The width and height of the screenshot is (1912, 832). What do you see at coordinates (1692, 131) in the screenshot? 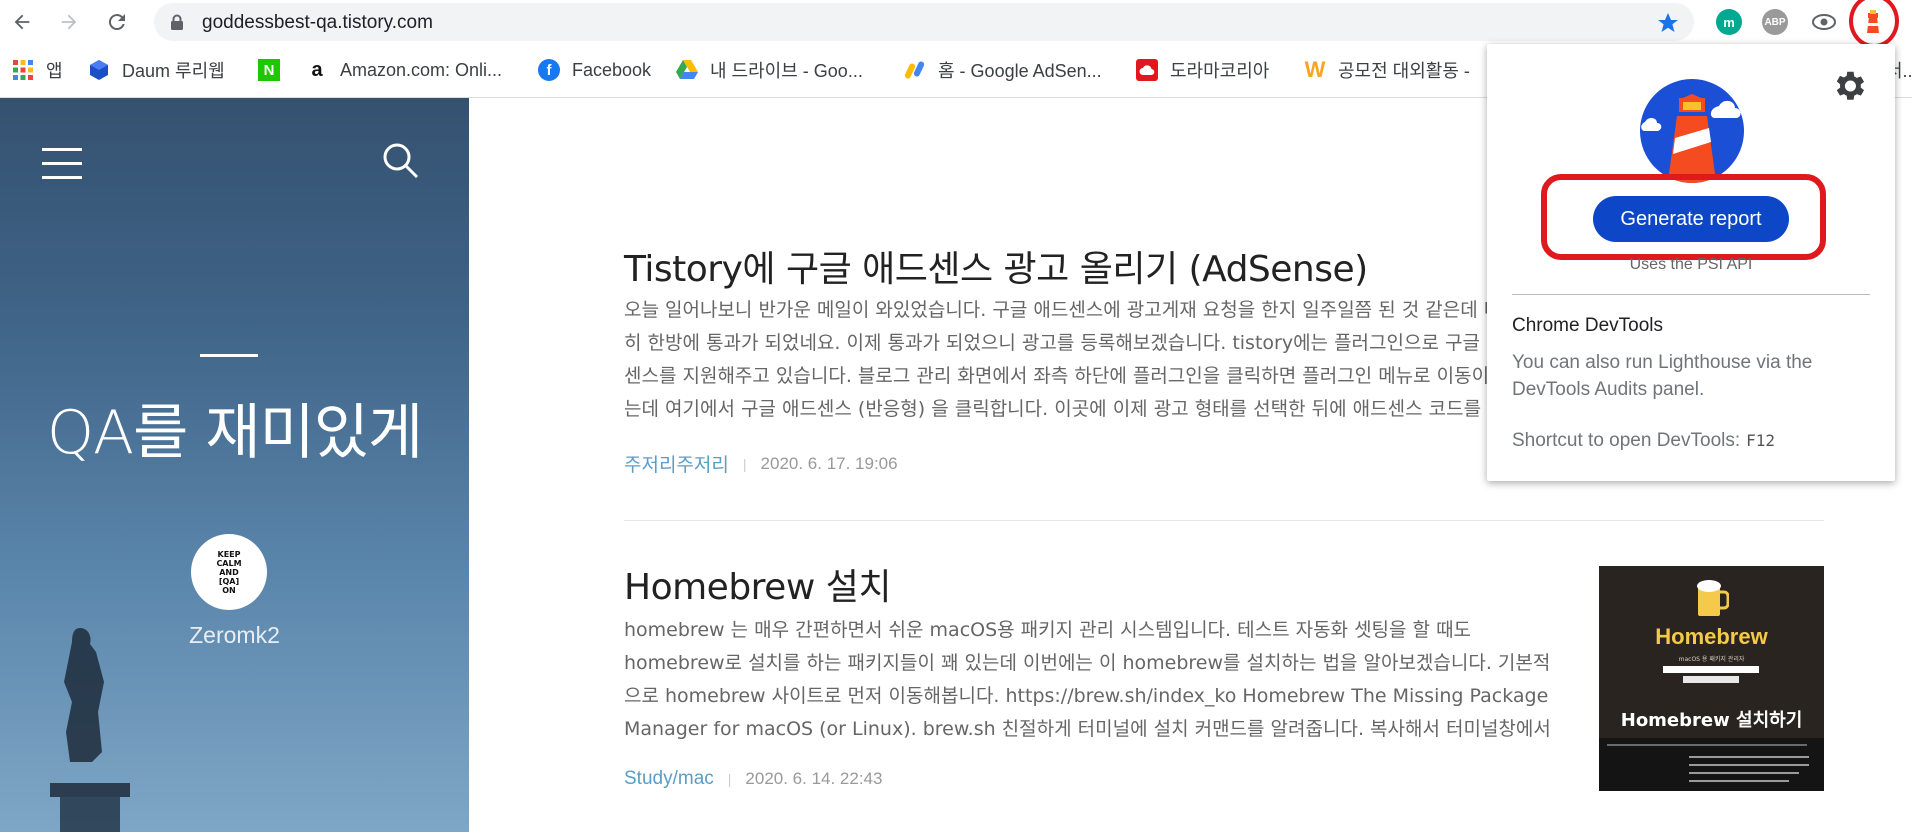
I see `lighthouse-logo-icon` at bounding box center [1692, 131].